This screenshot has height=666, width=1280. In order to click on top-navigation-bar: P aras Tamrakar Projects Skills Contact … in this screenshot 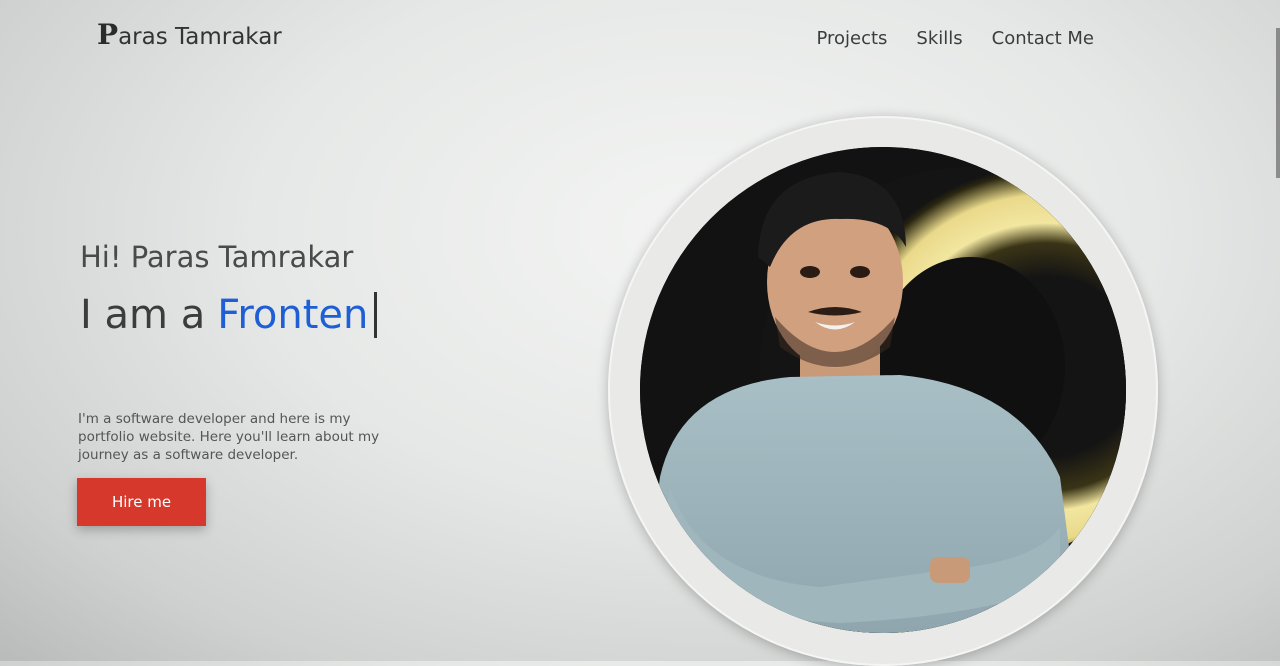, I will do `click(640, 40)`.